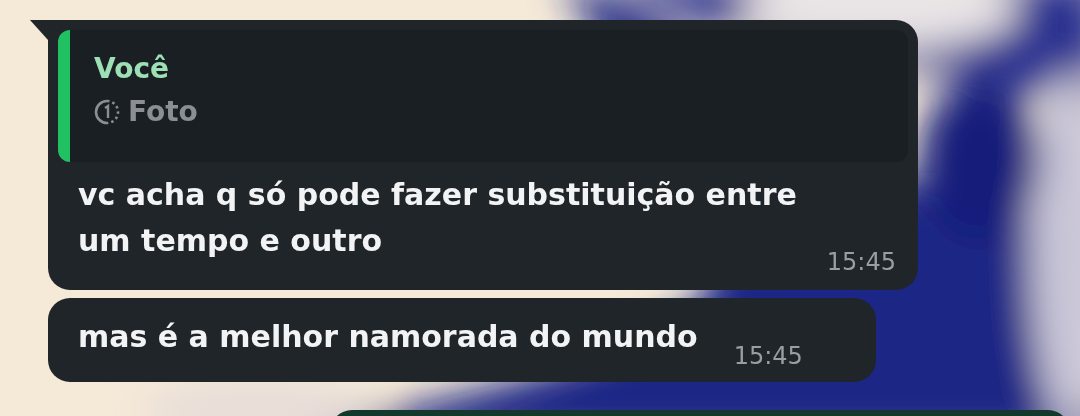 The image size is (1080, 416). What do you see at coordinates (388, 337) in the screenshot?
I see `message-text: mas é a melhor namorada do mundo` at bounding box center [388, 337].